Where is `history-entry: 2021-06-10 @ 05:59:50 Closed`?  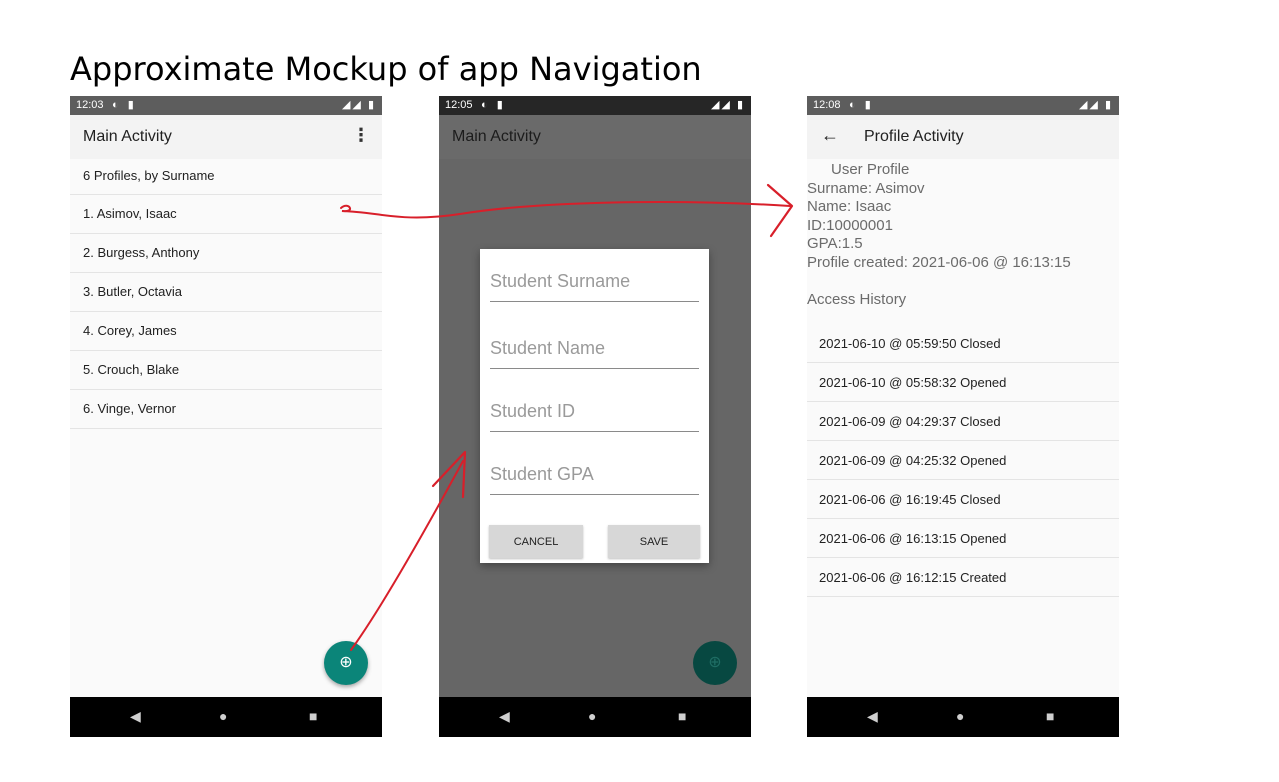 history-entry: 2021-06-10 @ 05:59:50 Closed is located at coordinates (910, 343).